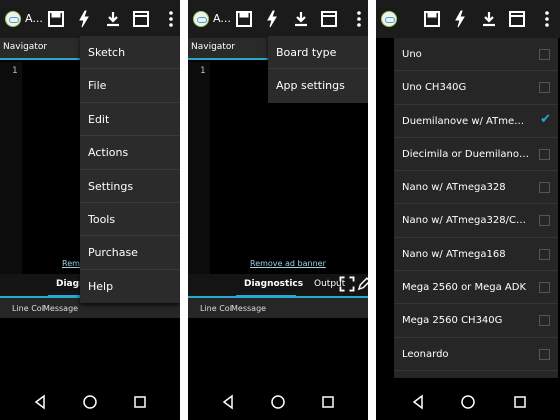 This screenshot has height=420, width=560. I want to click on menu-item-edit: Edit, so click(130, 120).